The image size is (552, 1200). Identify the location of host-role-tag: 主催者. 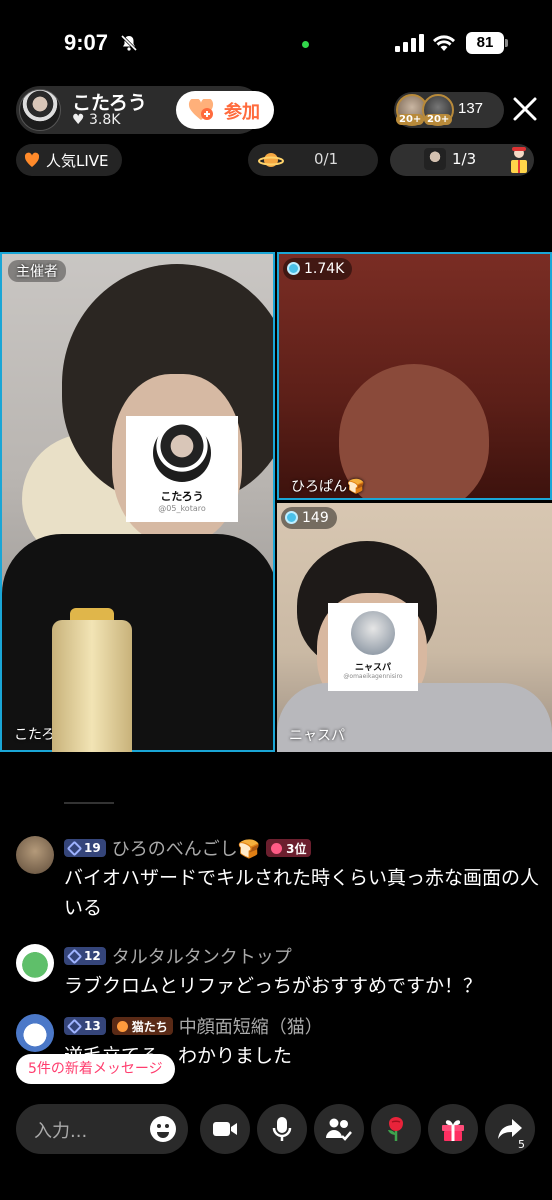
(37, 271).